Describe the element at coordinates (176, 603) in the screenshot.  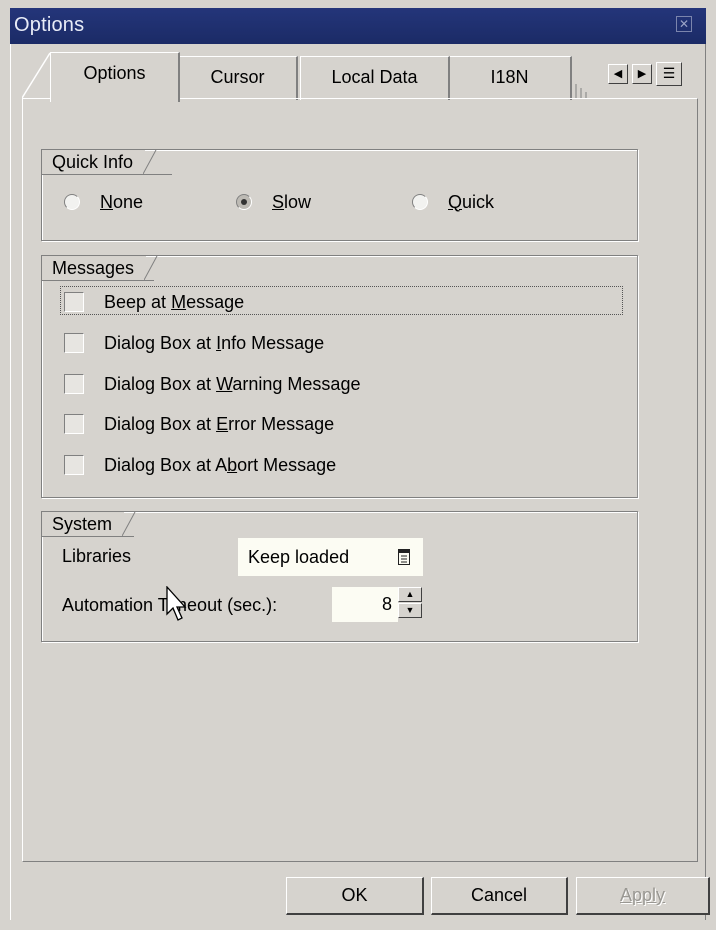
I see `mouse-pointer-icon` at that location.